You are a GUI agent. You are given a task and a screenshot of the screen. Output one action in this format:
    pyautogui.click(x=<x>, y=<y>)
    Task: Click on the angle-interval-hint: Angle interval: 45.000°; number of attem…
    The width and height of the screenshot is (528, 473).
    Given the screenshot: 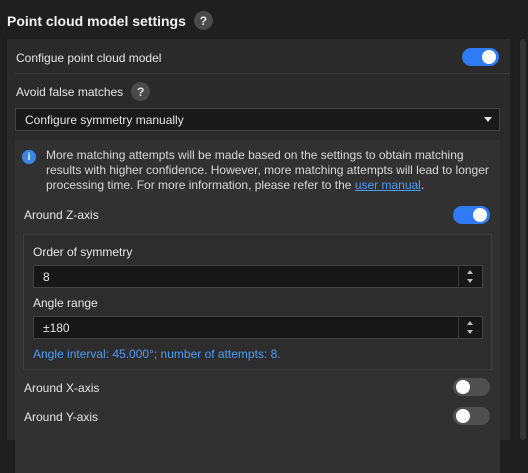 What is the action you would take?
    pyautogui.click(x=157, y=354)
    